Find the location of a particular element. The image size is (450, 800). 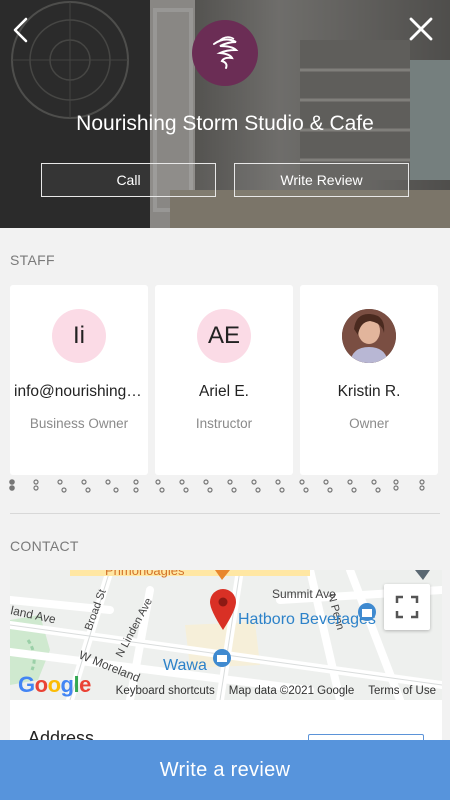

back-arrow-icon is located at coordinates (22, 30).